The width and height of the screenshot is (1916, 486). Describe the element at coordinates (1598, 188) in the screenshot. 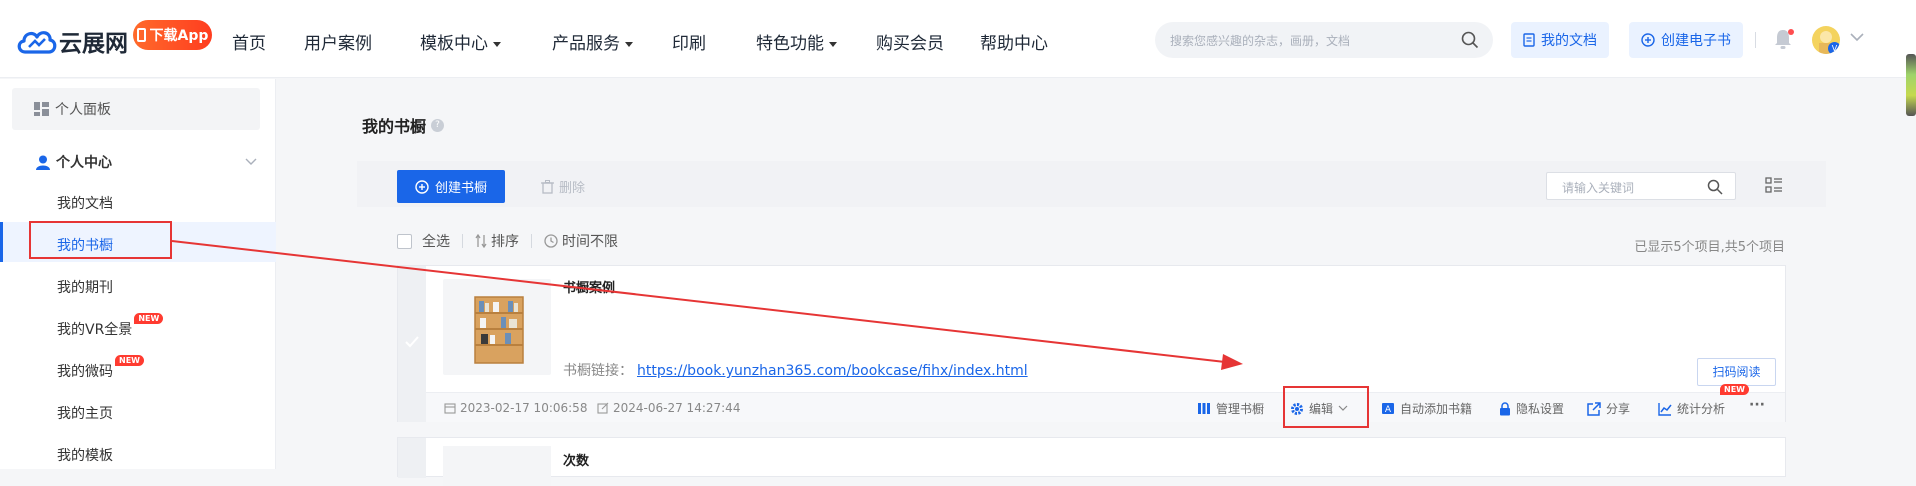

I see `keyword-placeholder: 请输入关键词` at that location.